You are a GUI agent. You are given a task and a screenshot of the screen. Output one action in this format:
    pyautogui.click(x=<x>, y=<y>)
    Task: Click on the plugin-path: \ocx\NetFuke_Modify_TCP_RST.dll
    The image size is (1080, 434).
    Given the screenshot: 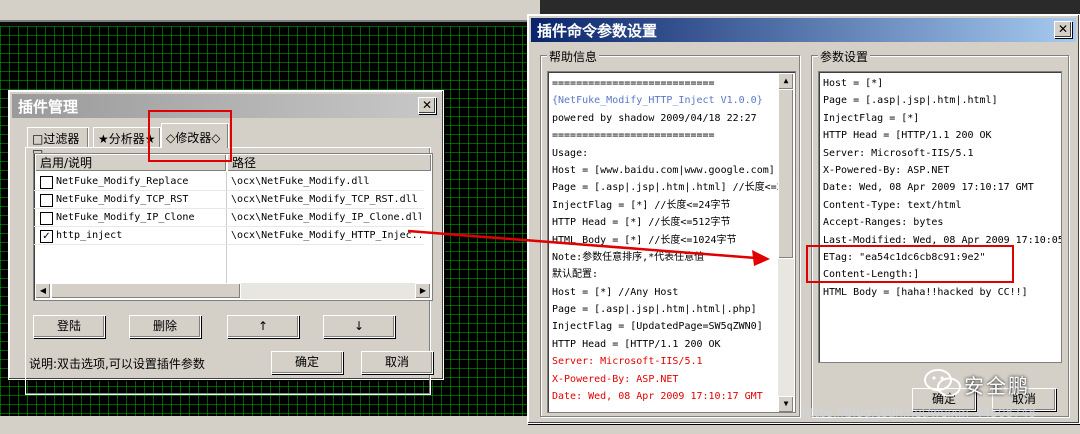 What is the action you would take?
    pyautogui.click(x=324, y=199)
    